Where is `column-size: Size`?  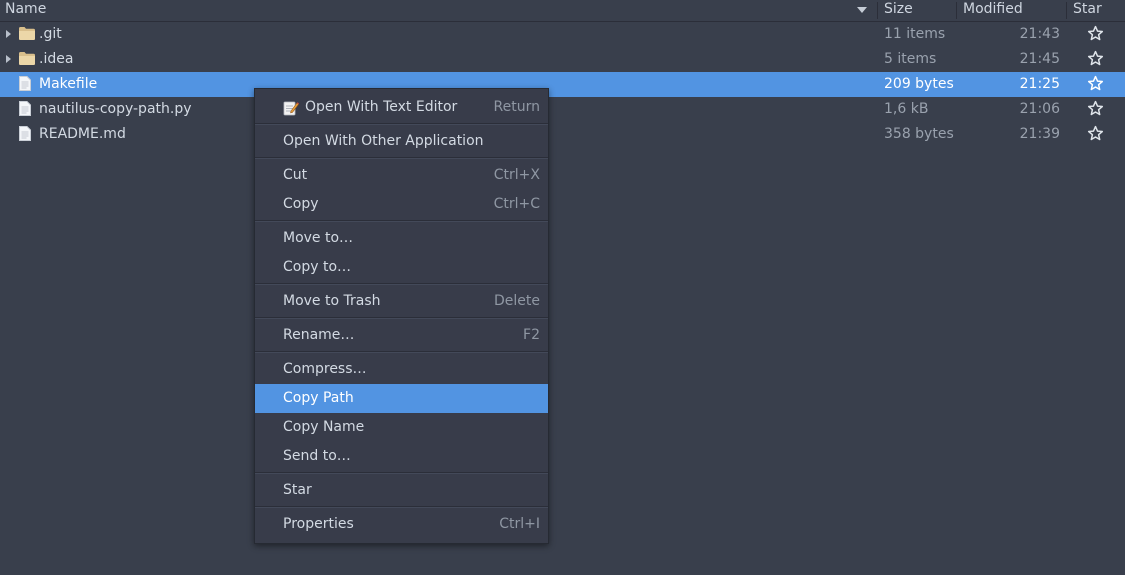 column-size: Size is located at coordinates (898, 10).